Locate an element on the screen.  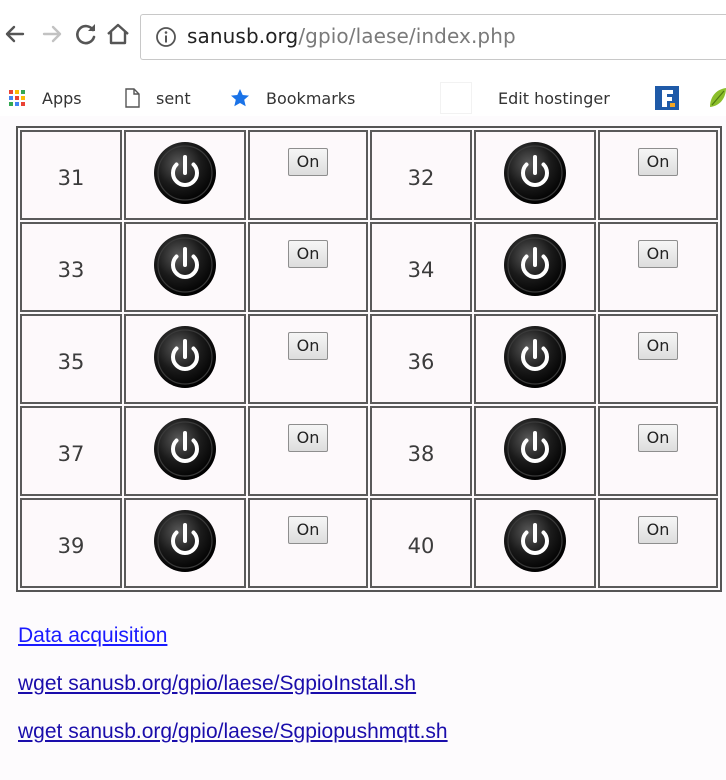
pin-number: 35 is located at coordinates (71, 362).